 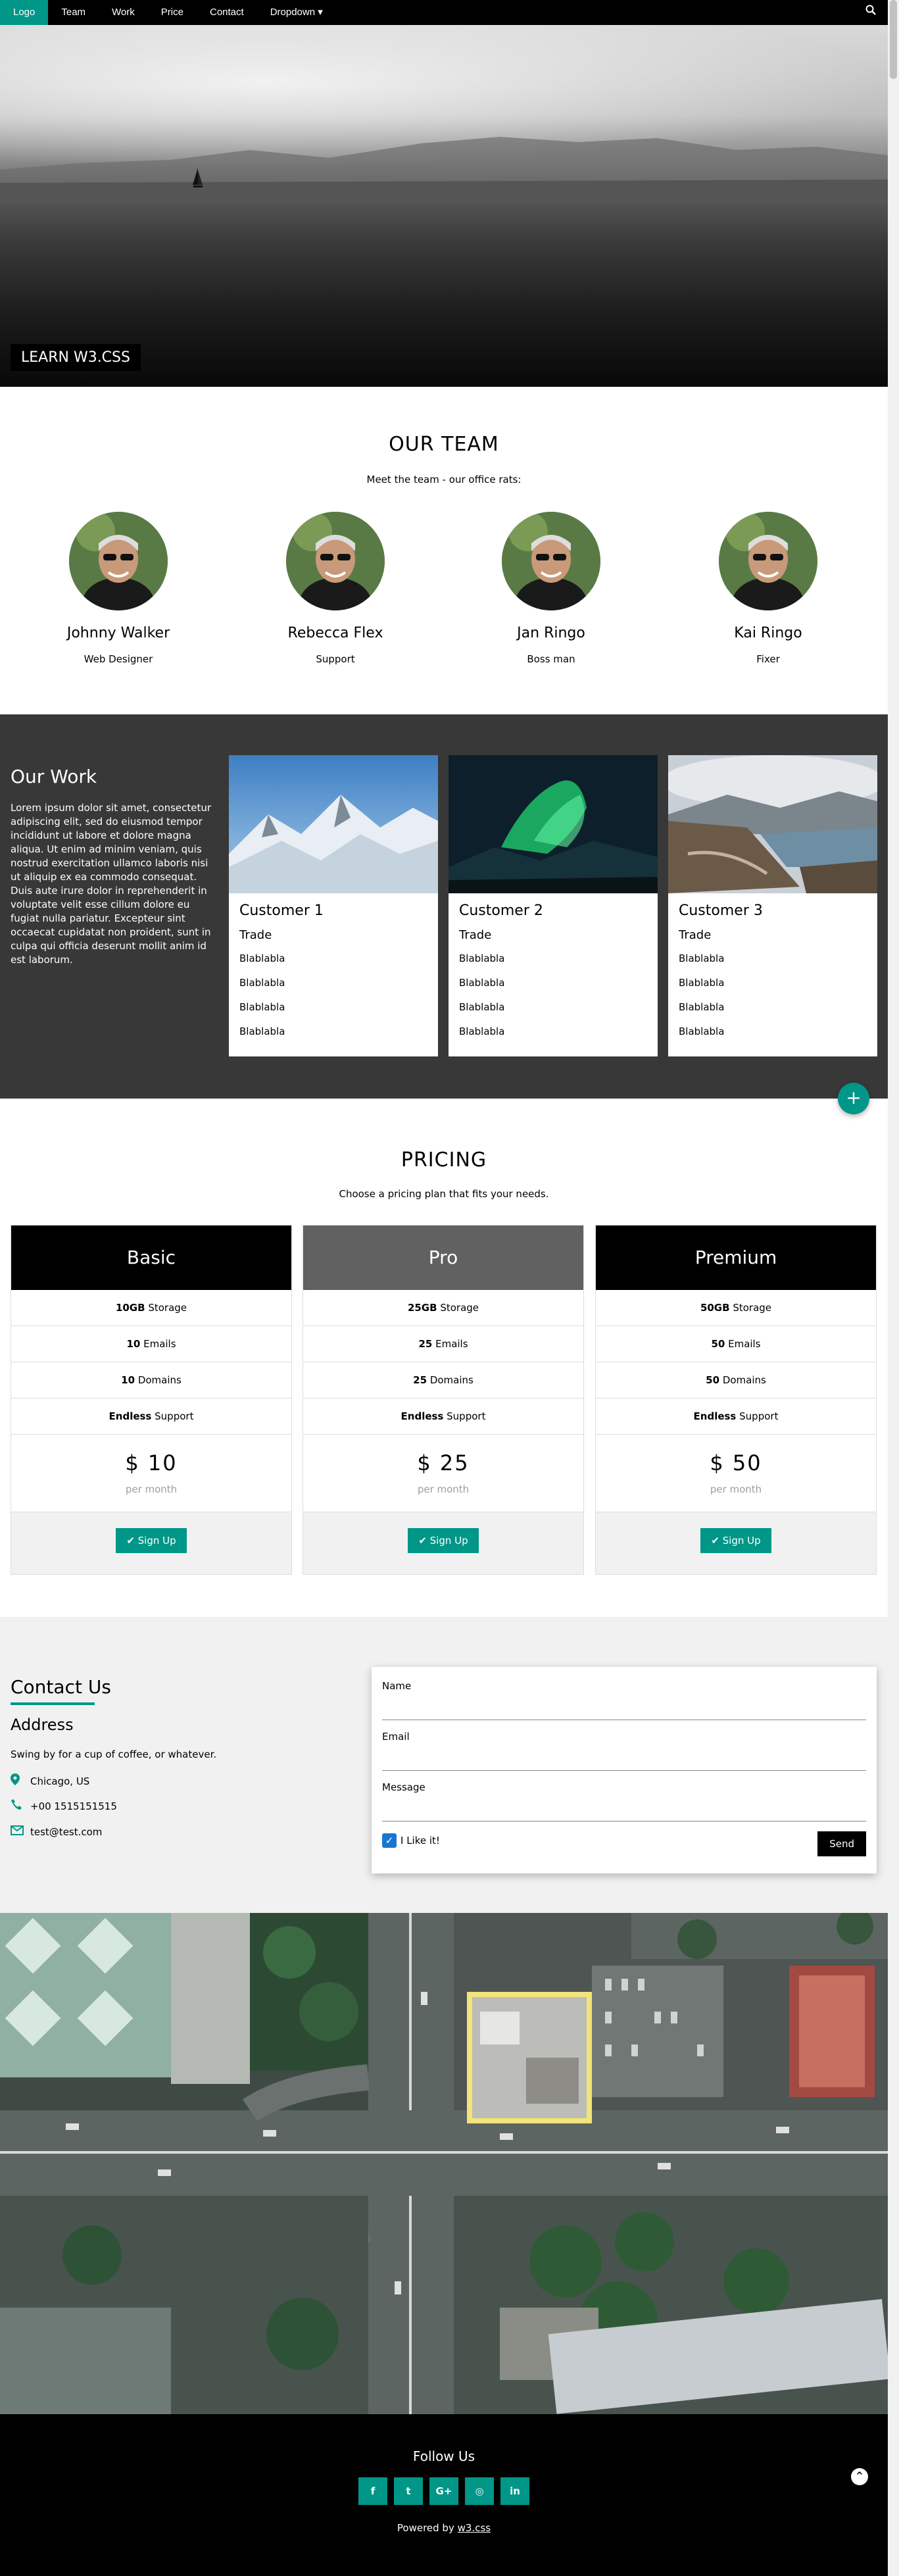 I want to click on plan-storage: 50GB Storage, so click(x=736, y=1308).